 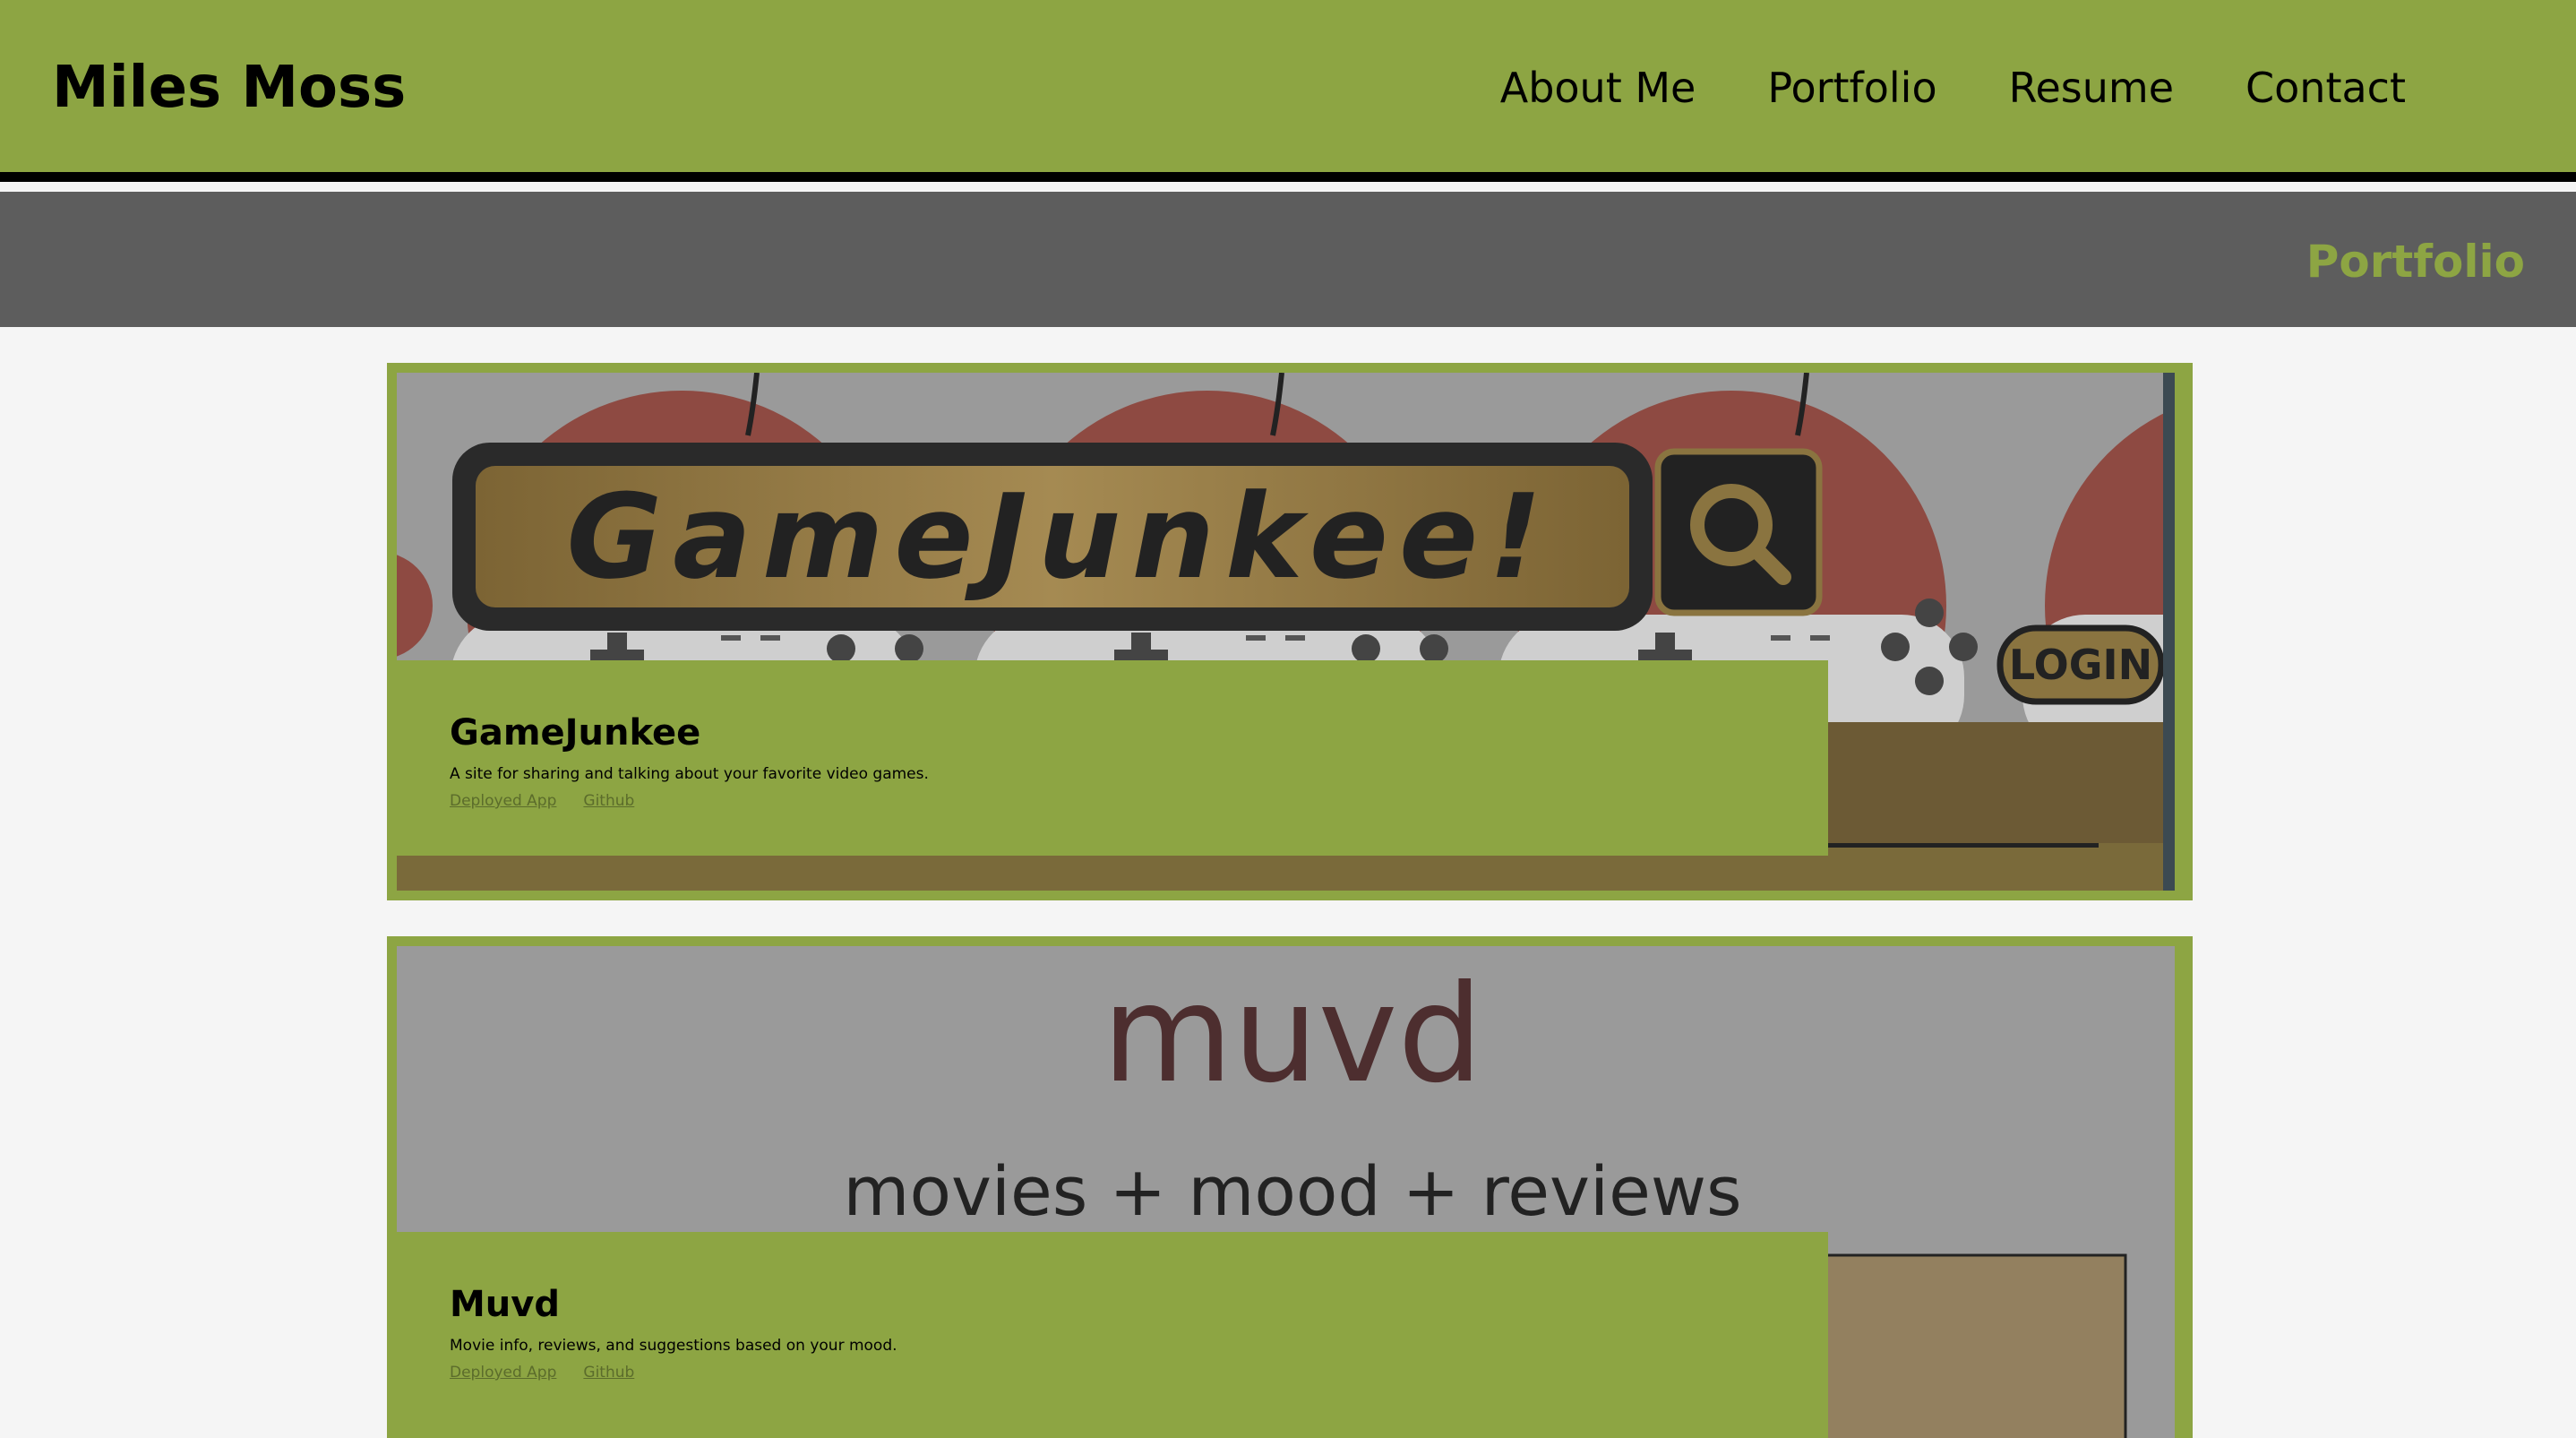 What do you see at coordinates (1953, 88) in the screenshot?
I see `main-nav: About Me Portfolio Resume Contact` at bounding box center [1953, 88].